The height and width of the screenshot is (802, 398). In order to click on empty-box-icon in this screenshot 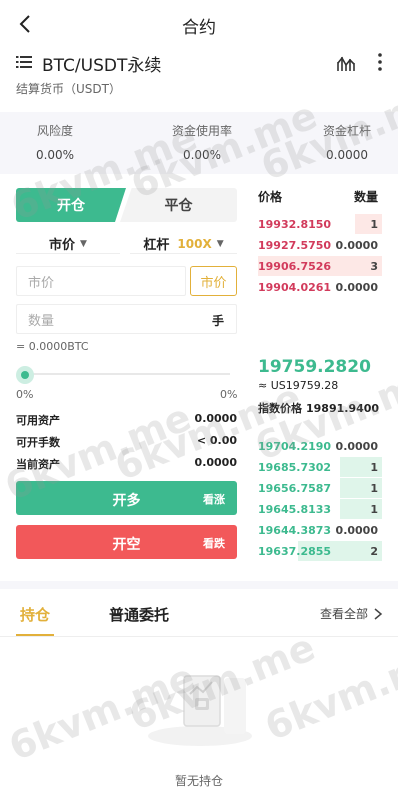, I will do `click(200, 710)`.